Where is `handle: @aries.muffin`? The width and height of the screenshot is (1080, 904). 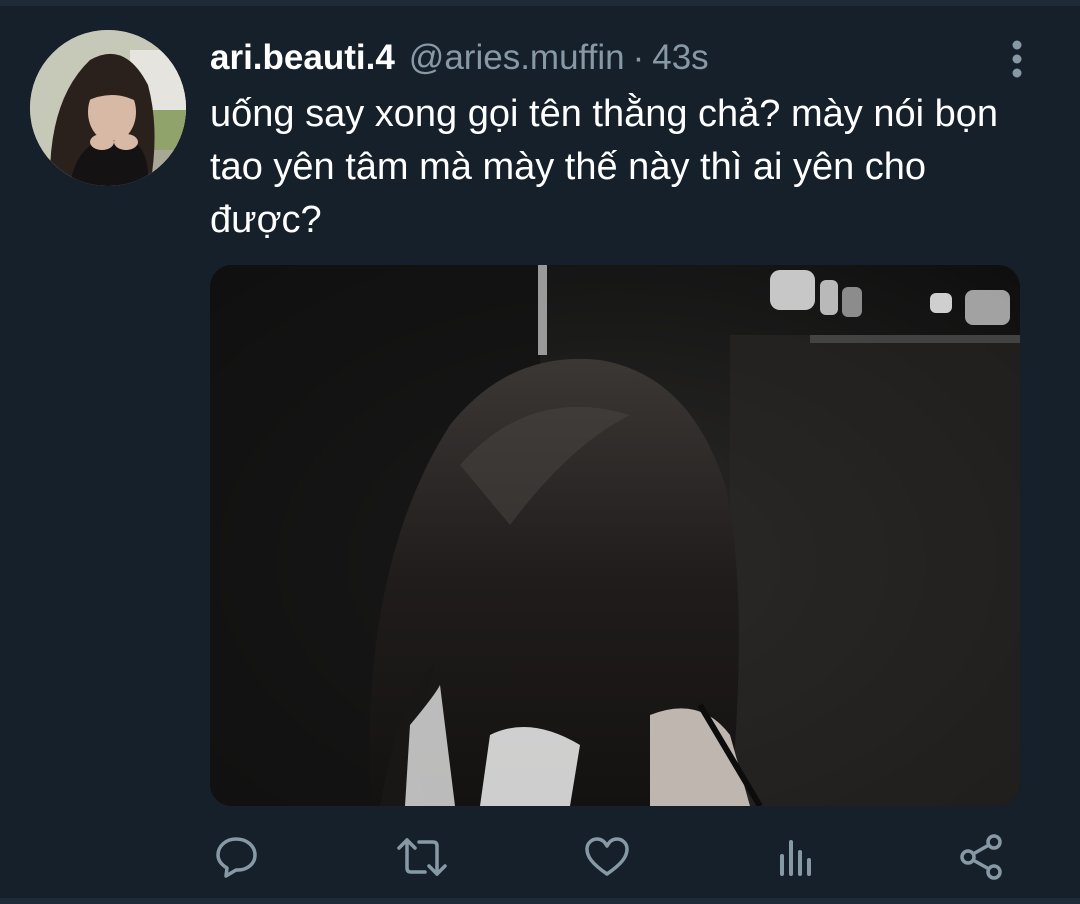
handle: @aries.muffin is located at coordinates (517, 58).